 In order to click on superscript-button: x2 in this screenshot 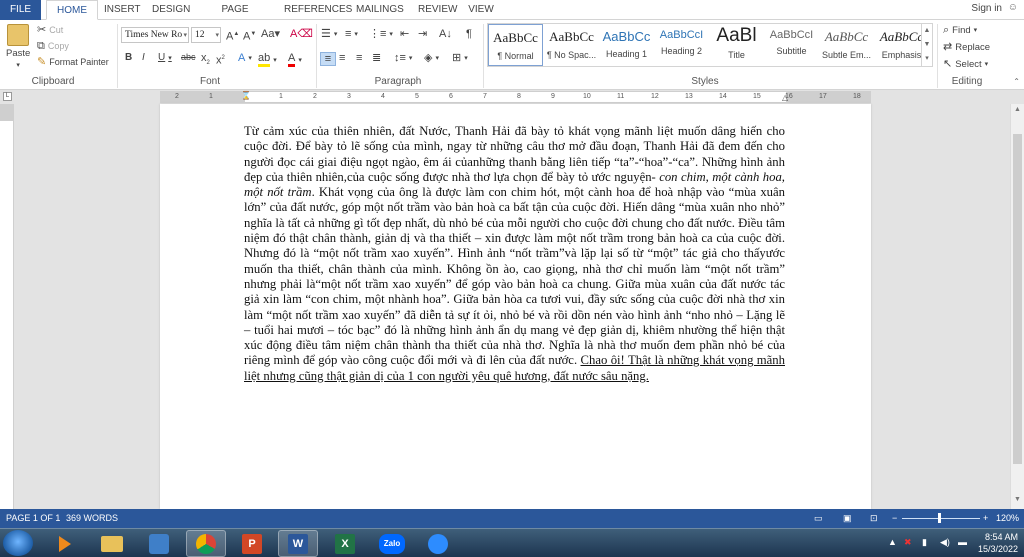, I will do `click(220, 59)`.